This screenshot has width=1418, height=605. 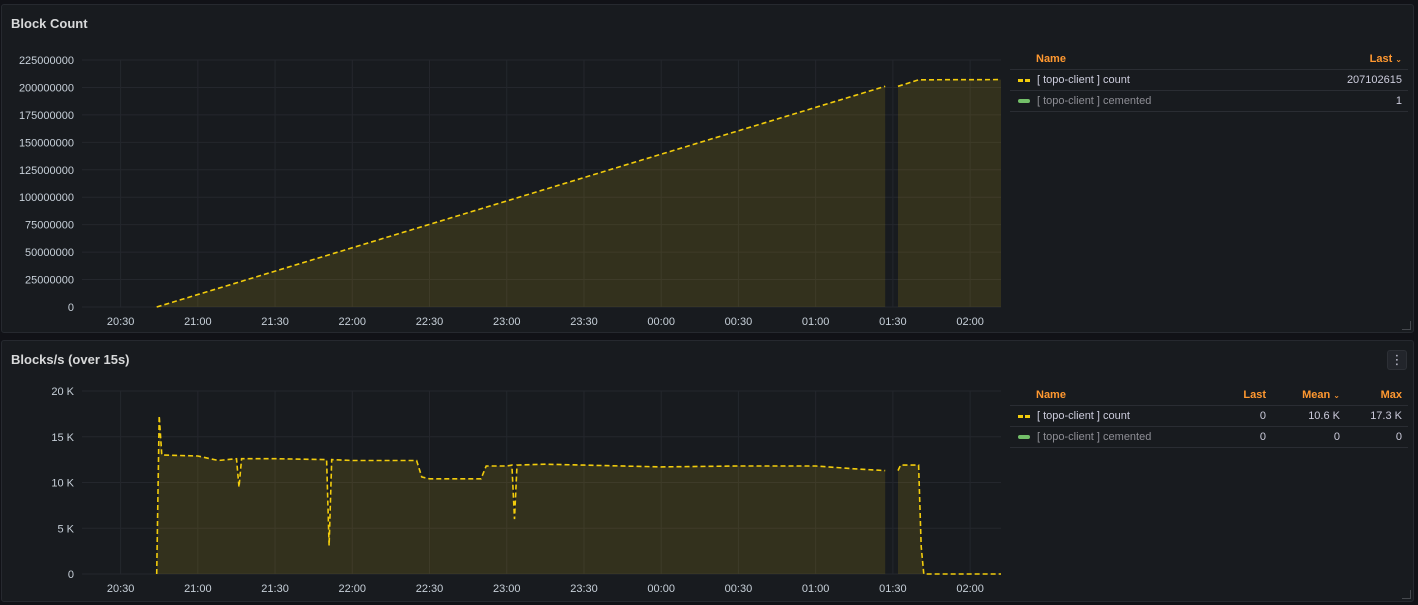 I want to click on legend-mean-header: Mean ⌄, so click(x=1309, y=395).